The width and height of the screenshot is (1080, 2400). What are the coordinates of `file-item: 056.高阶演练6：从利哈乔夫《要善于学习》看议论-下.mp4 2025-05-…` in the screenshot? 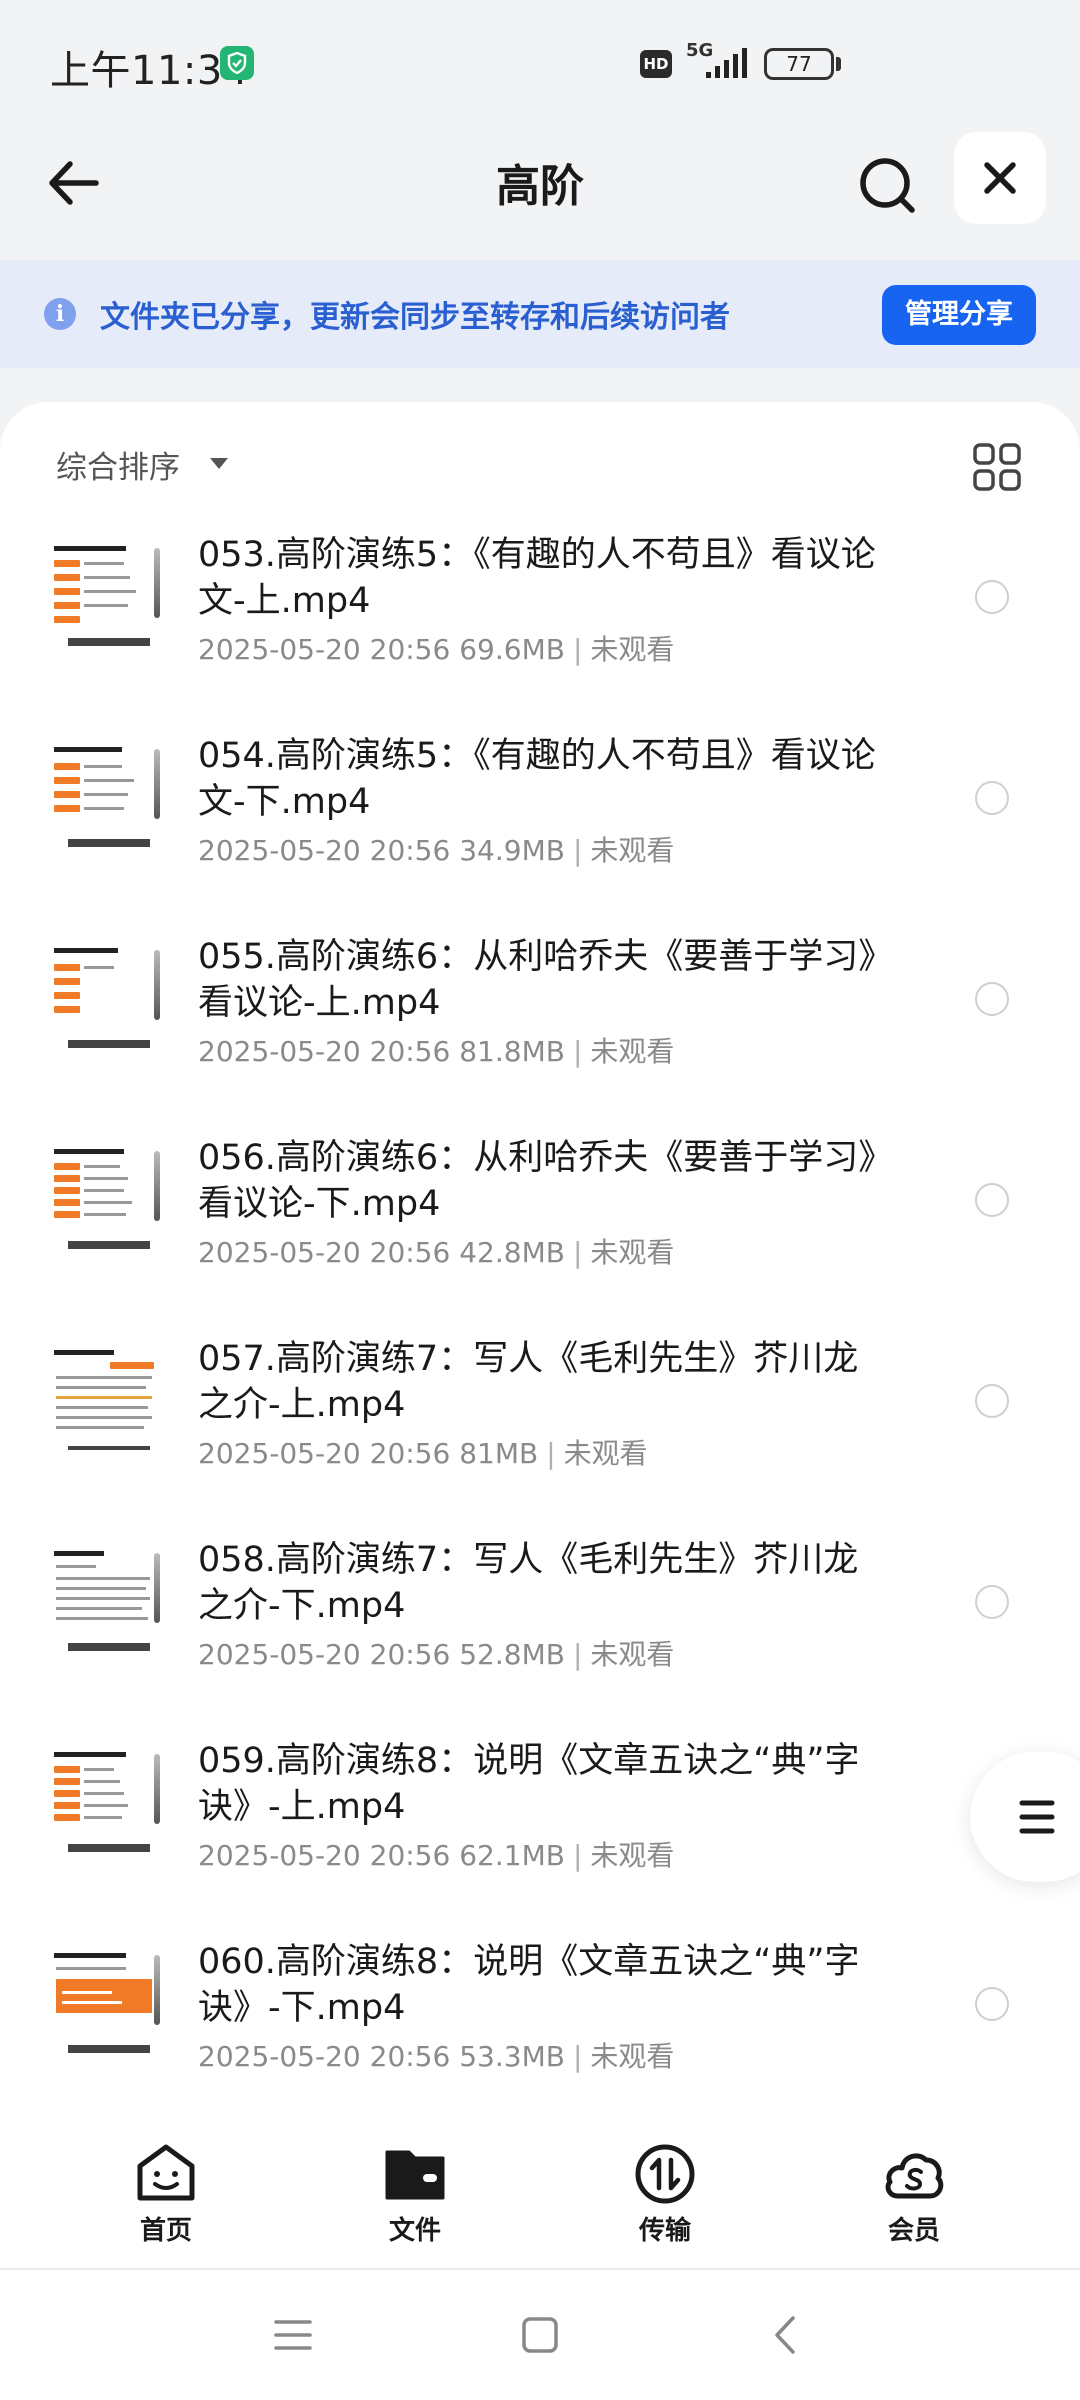 It's located at (540, 1231).